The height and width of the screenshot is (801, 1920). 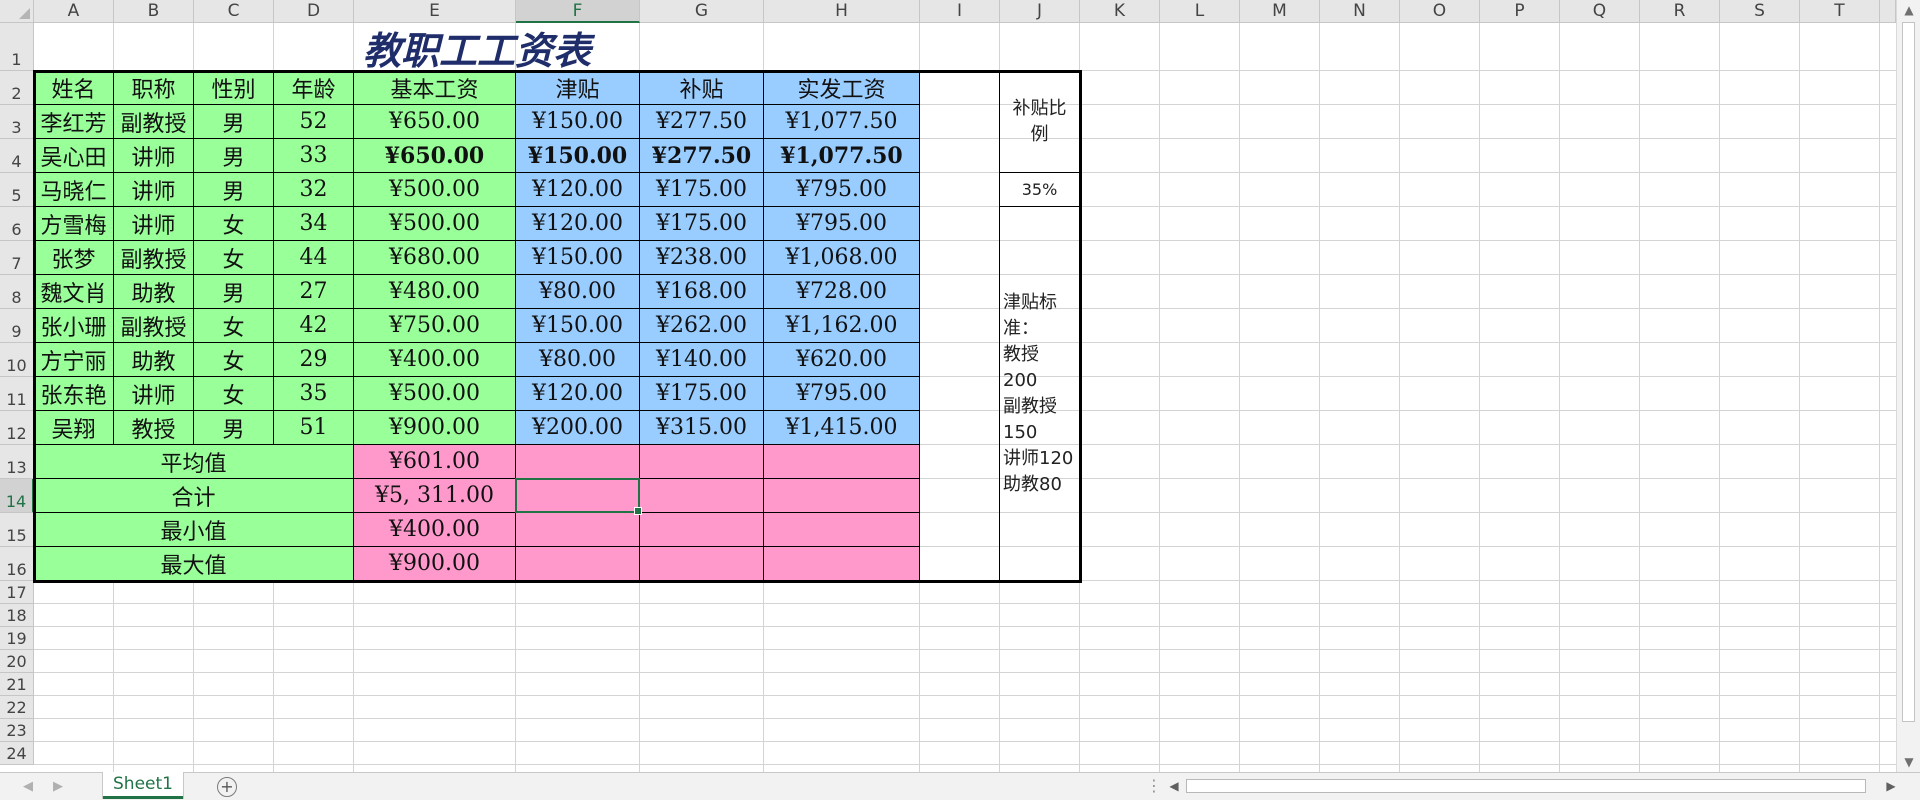 I want to click on column-header-r: R, so click(x=1680, y=11).